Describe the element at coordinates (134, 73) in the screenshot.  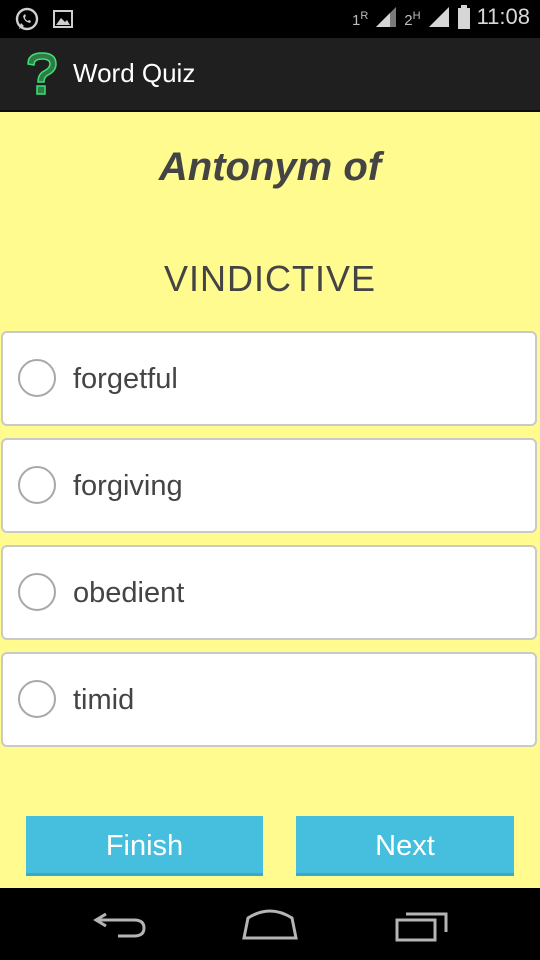
I see `app-title: Word Quiz` at that location.